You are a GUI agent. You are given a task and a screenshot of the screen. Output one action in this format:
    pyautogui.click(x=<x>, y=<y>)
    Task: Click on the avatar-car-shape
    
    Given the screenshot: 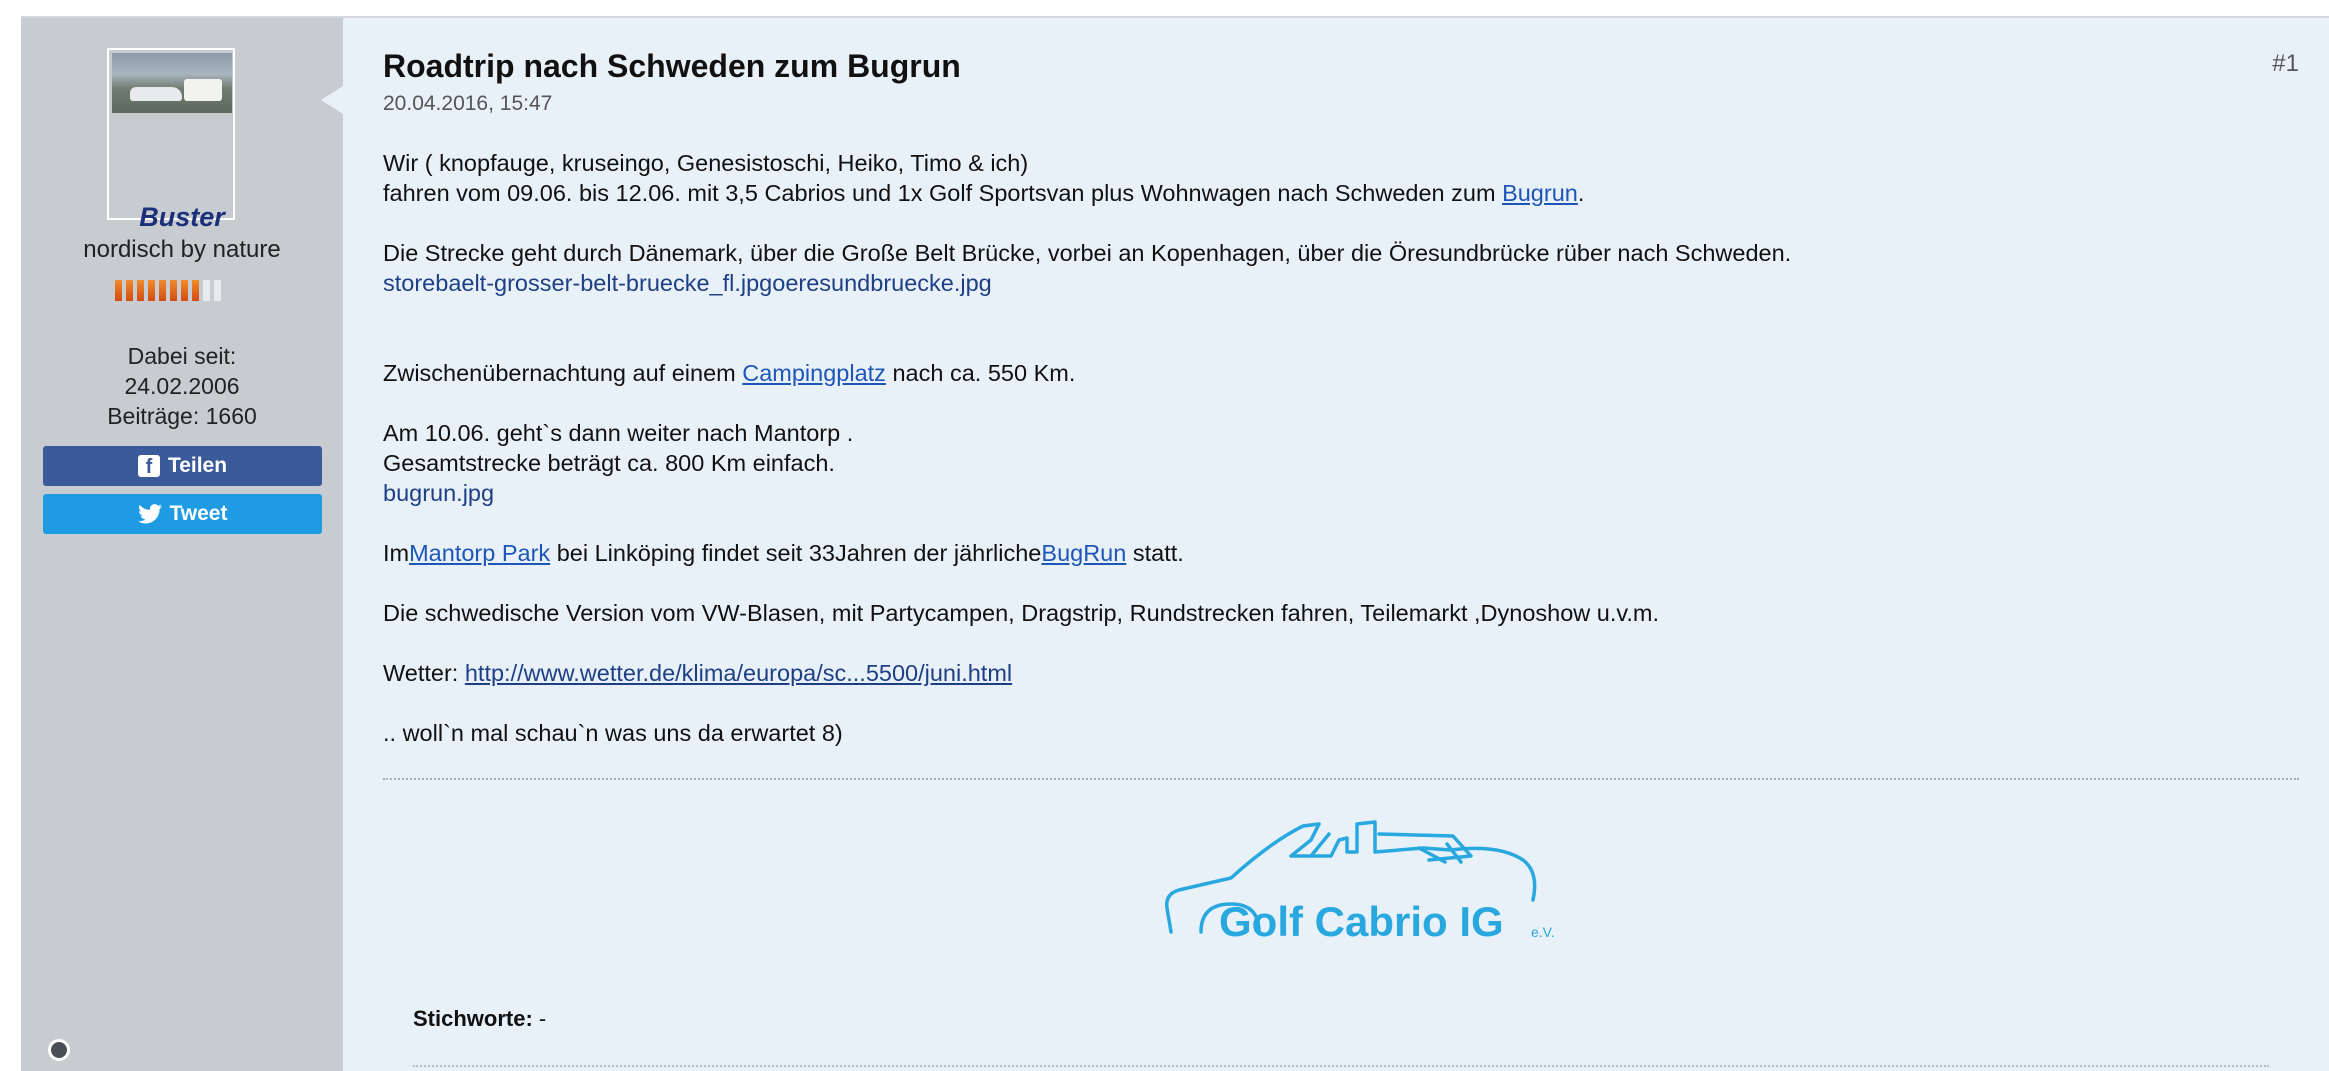 What is the action you would take?
    pyautogui.click(x=156, y=94)
    